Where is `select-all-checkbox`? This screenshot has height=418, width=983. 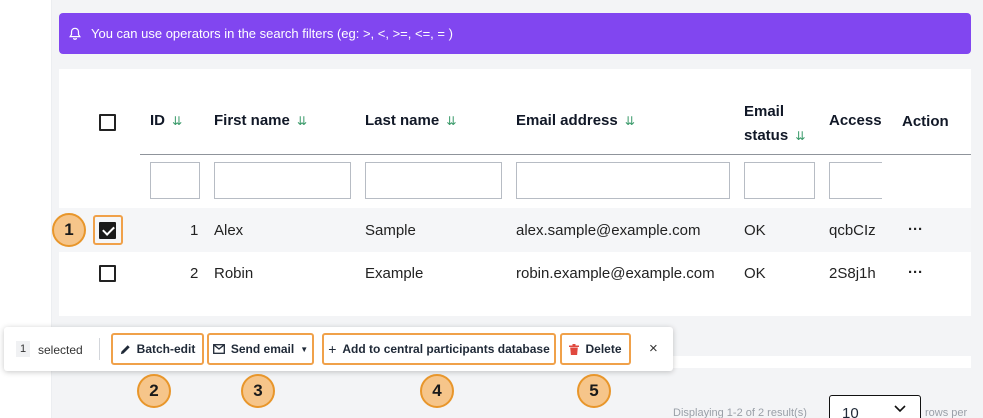 select-all-checkbox is located at coordinates (107, 122).